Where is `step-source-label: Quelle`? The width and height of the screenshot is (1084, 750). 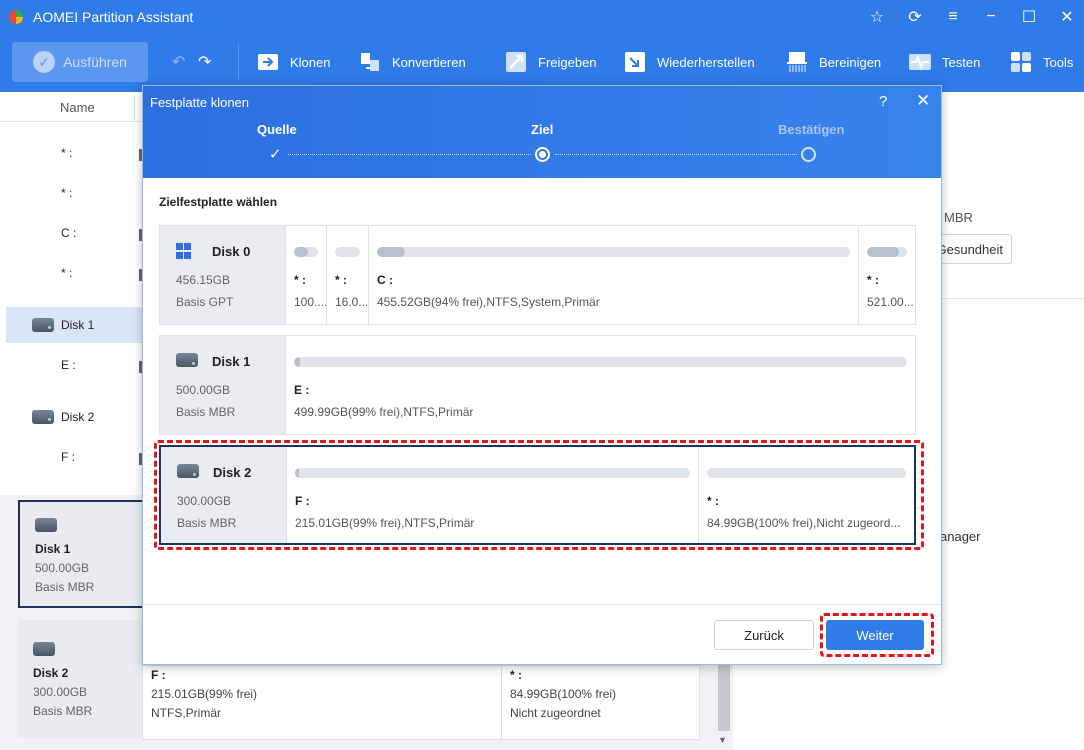
step-source-label: Quelle is located at coordinates (277, 129).